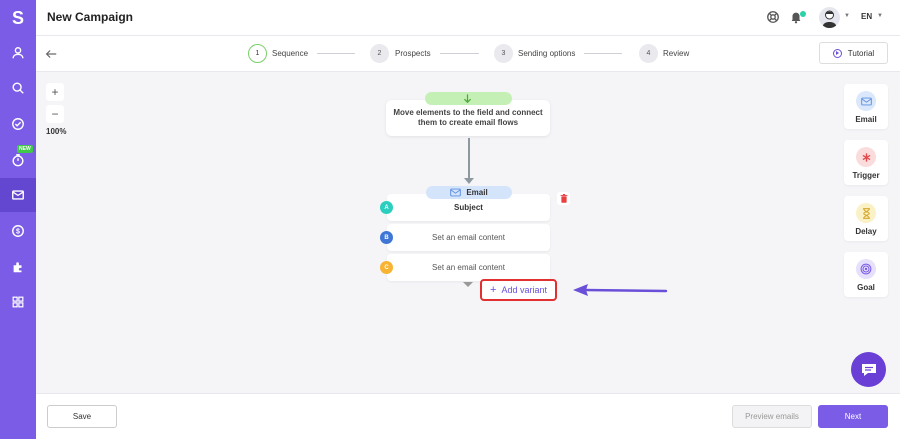 The height and width of the screenshot is (439, 900). I want to click on variant-b-card: Set an email content, so click(468, 237).